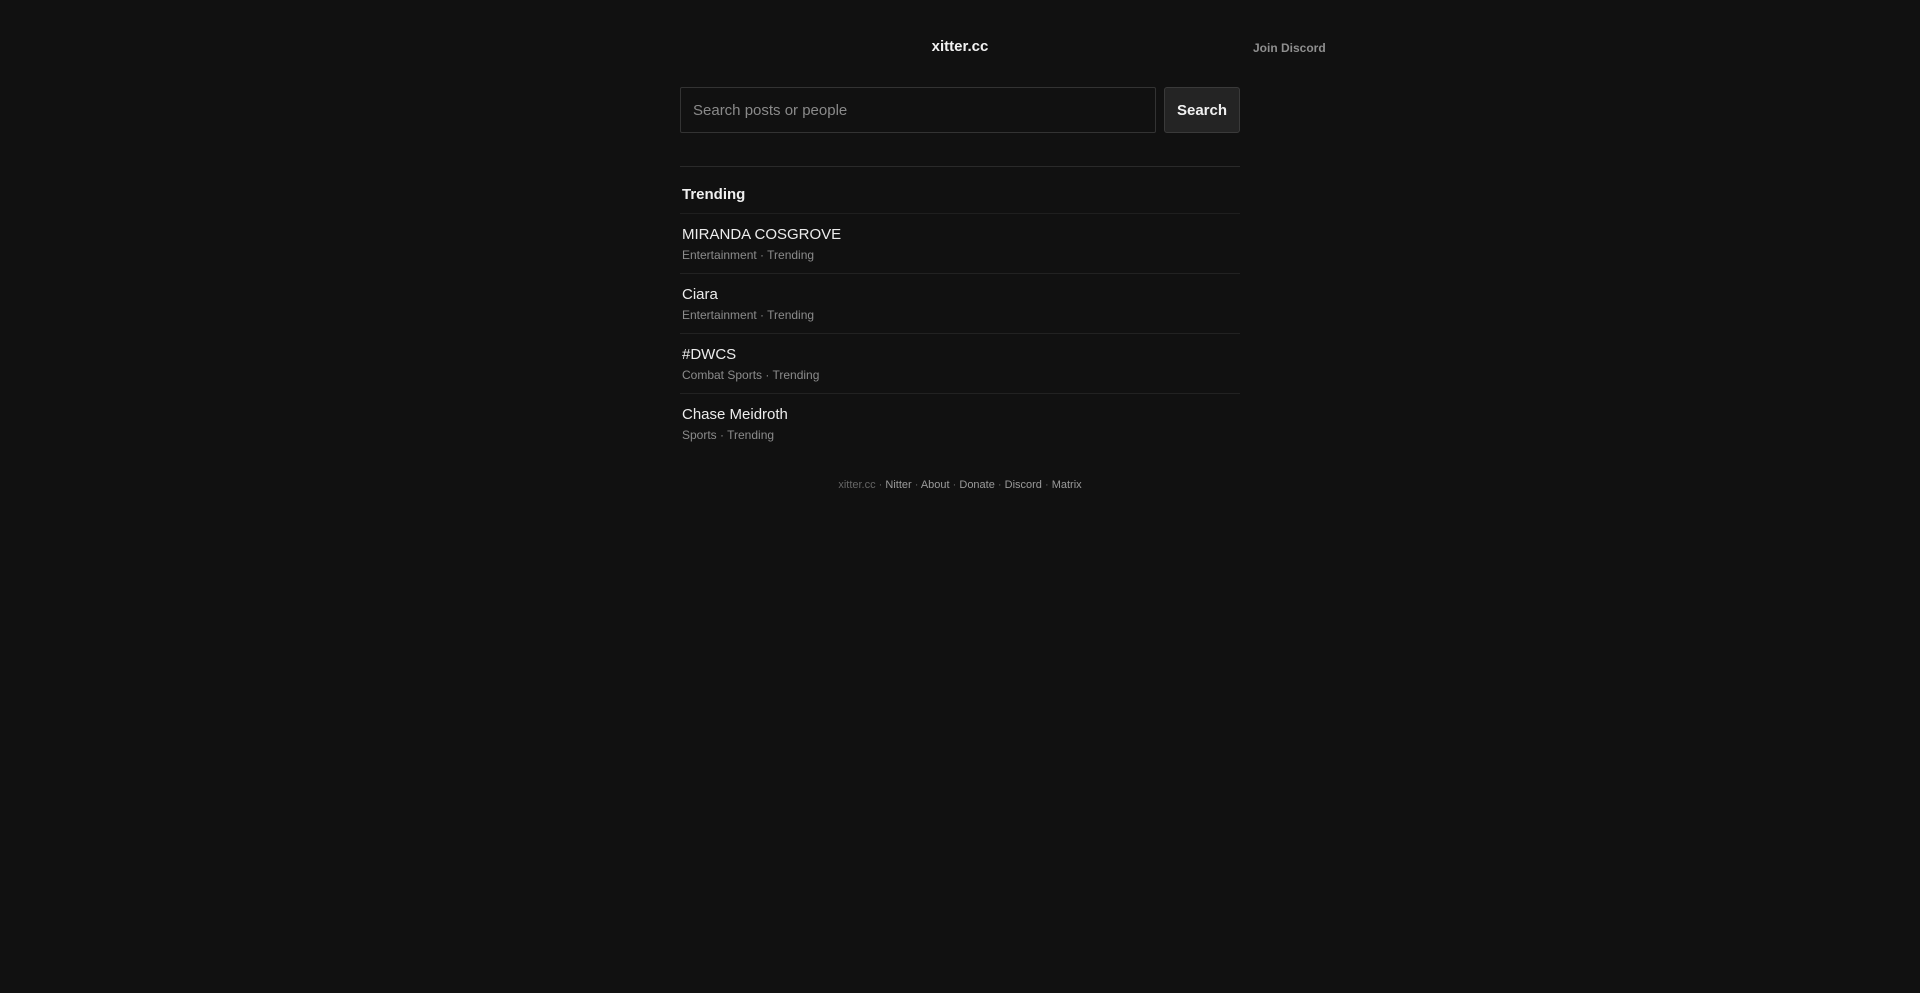  What do you see at coordinates (898, 485) in the screenshot?
I see `footer-link-nitter: Nitter` at bounding box center [898, 485].